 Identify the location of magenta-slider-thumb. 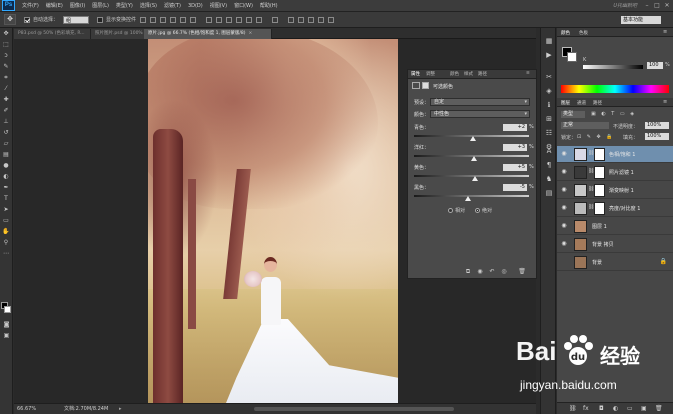
(473, 158).